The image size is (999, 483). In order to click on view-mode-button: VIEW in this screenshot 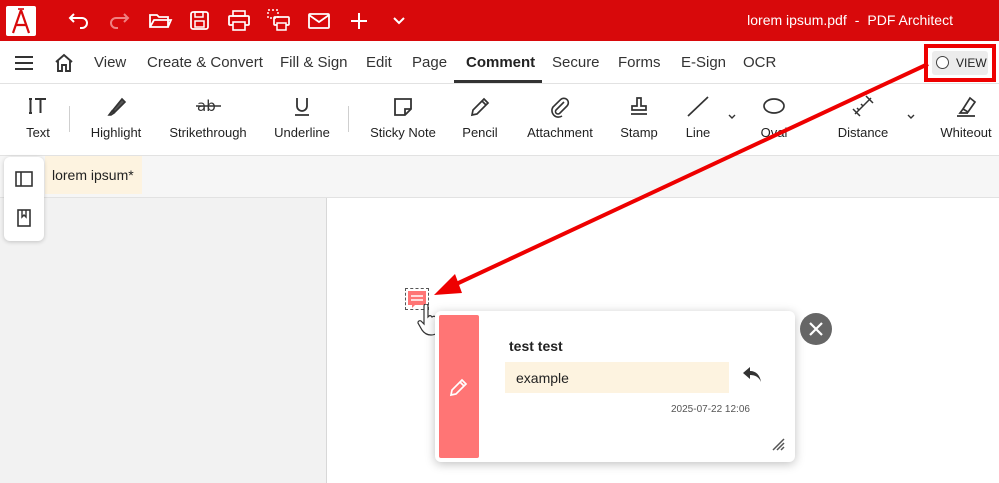, I will do `click(960, 63)`.